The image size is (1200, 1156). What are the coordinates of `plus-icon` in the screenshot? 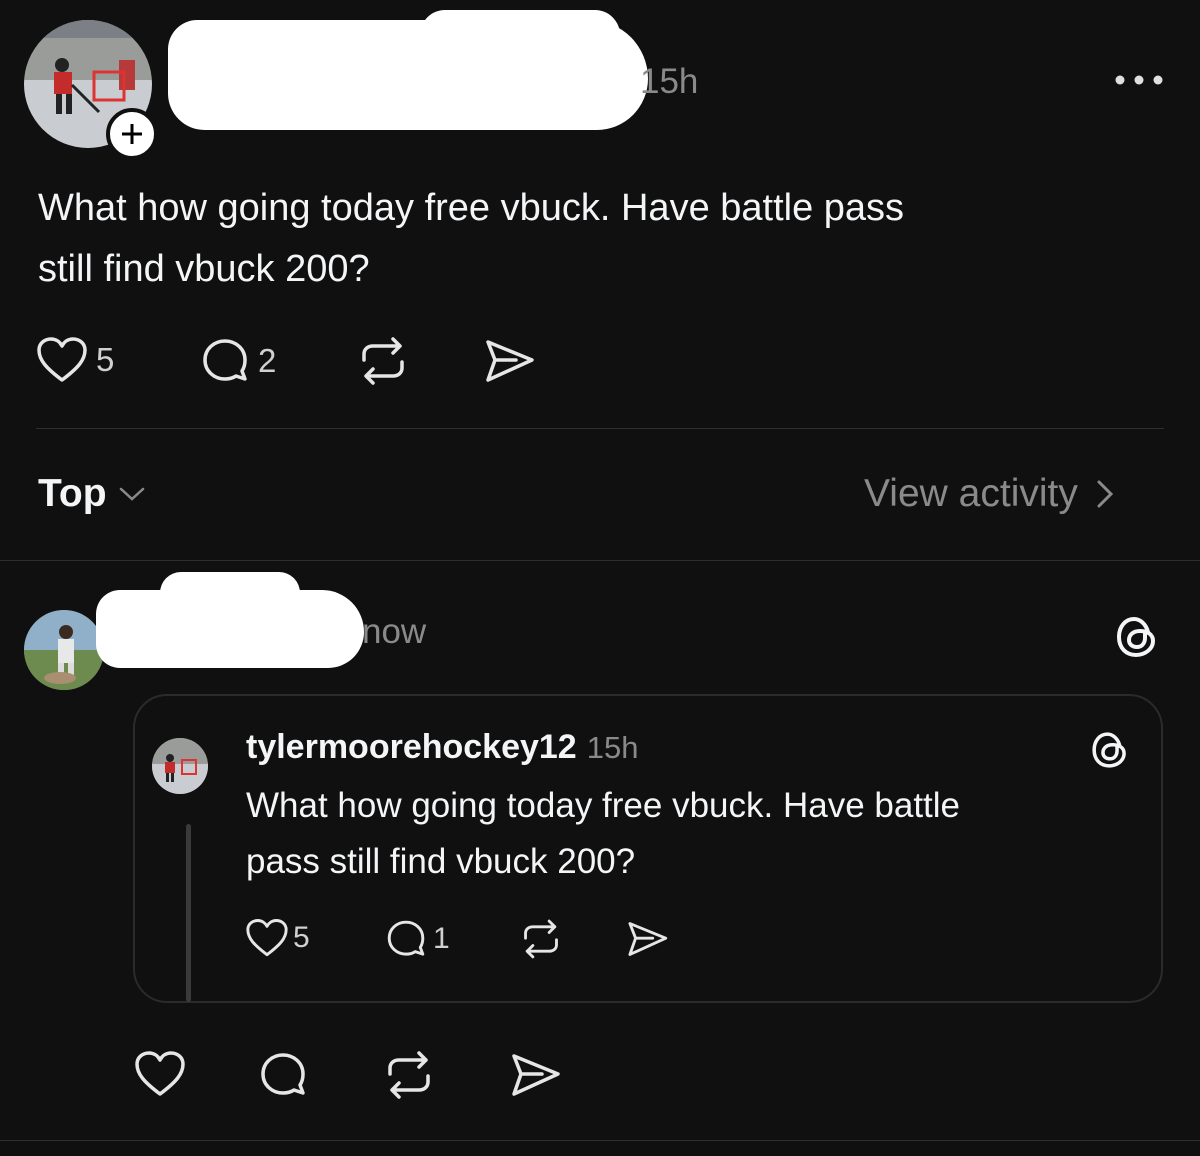 It's located at (132, 134).